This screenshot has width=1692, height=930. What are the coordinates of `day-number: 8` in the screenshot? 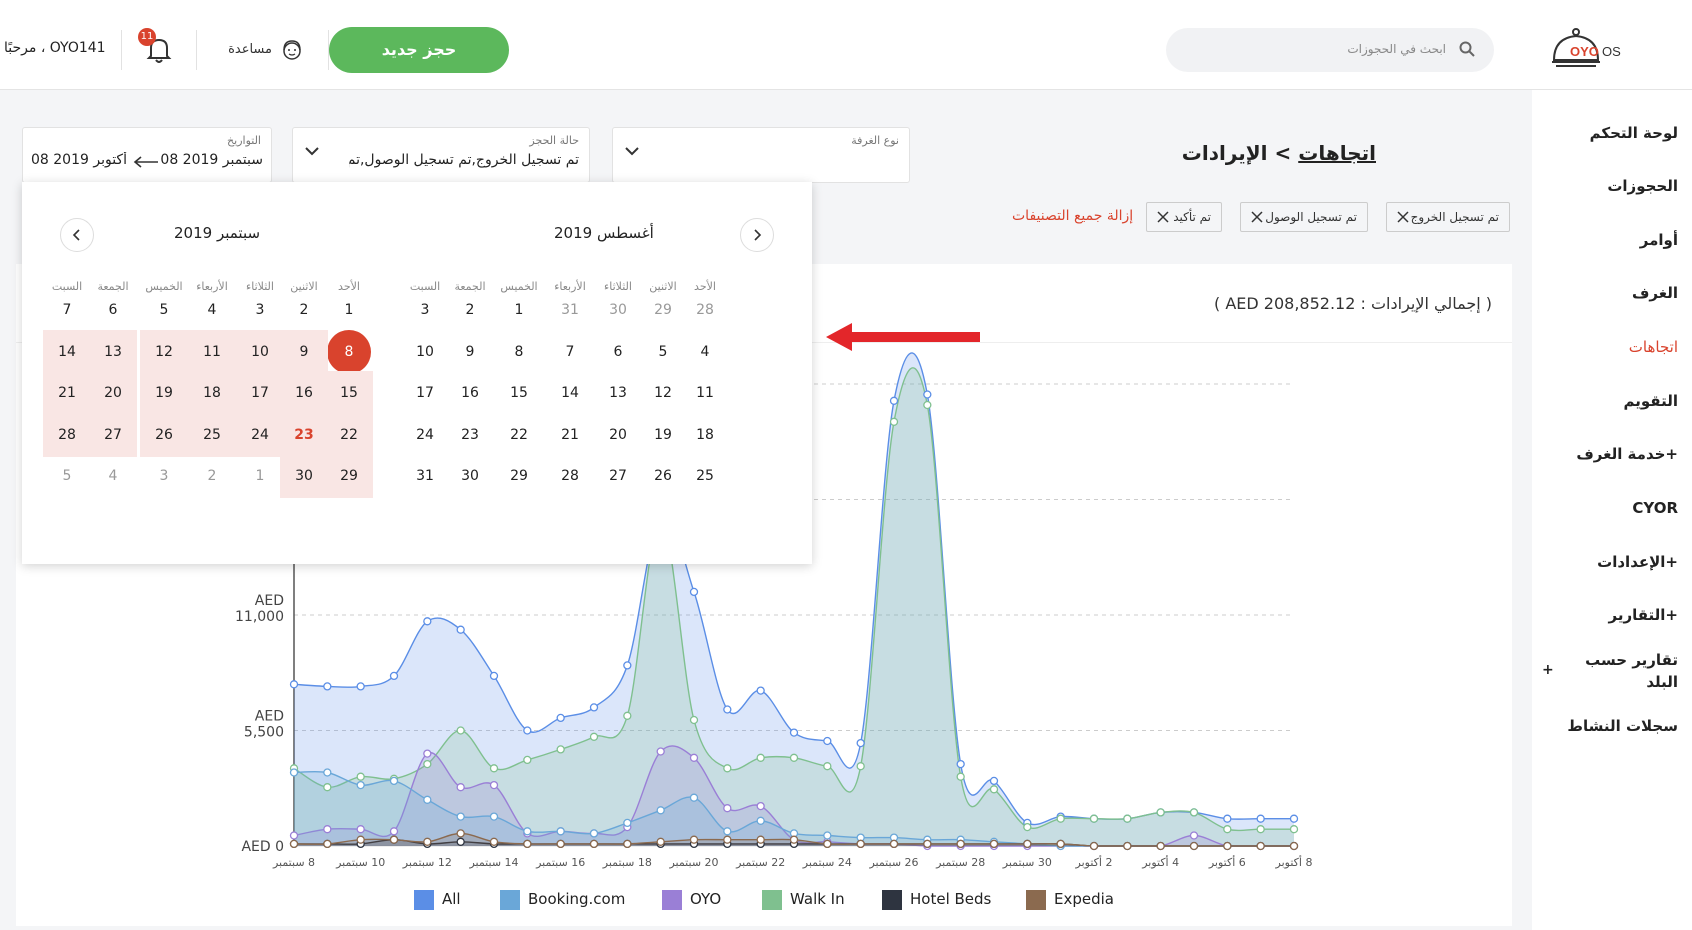 It's located at (349, 352).